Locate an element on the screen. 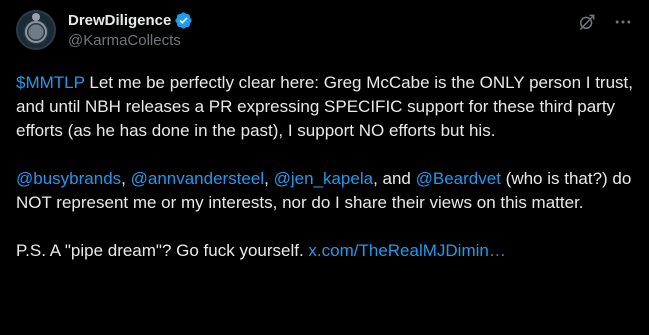 The width and height of the screenshot is (649, 335). mention-link: @Beardvet is located at coordinates (458, 178).